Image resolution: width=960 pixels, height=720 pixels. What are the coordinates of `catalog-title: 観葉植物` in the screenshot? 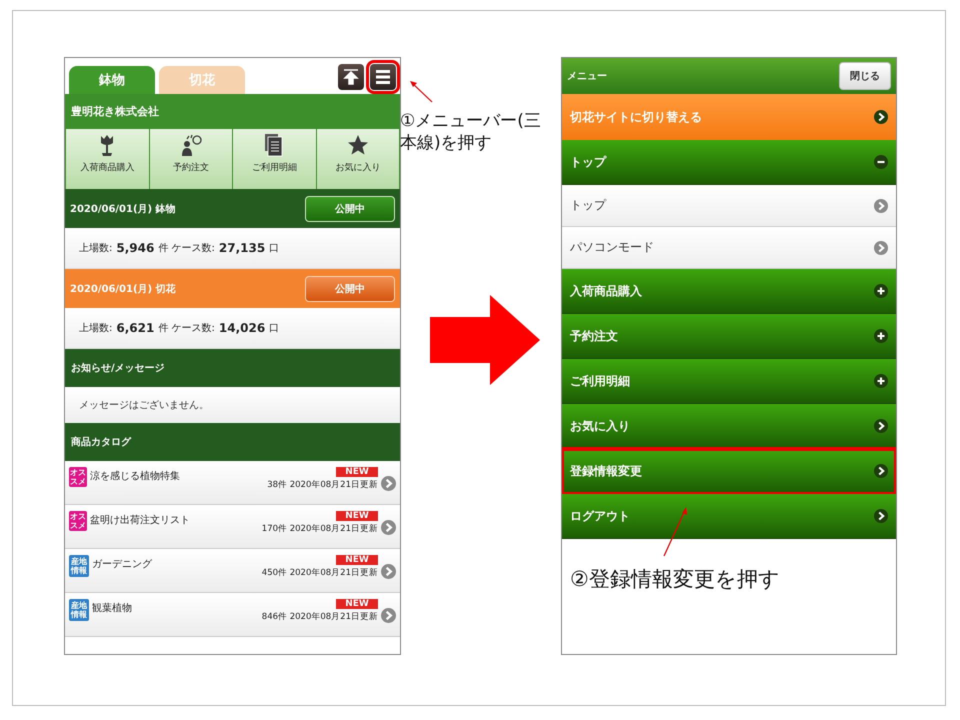 It's located at (112, 608).